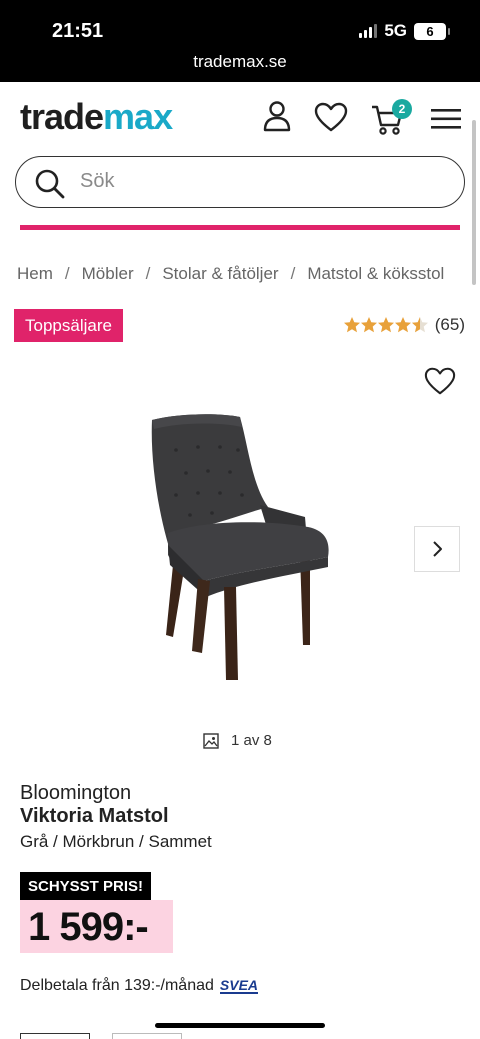 The height and width of the screenshot is (1039, 480). I want to click on search-bar, so click(240, 182).